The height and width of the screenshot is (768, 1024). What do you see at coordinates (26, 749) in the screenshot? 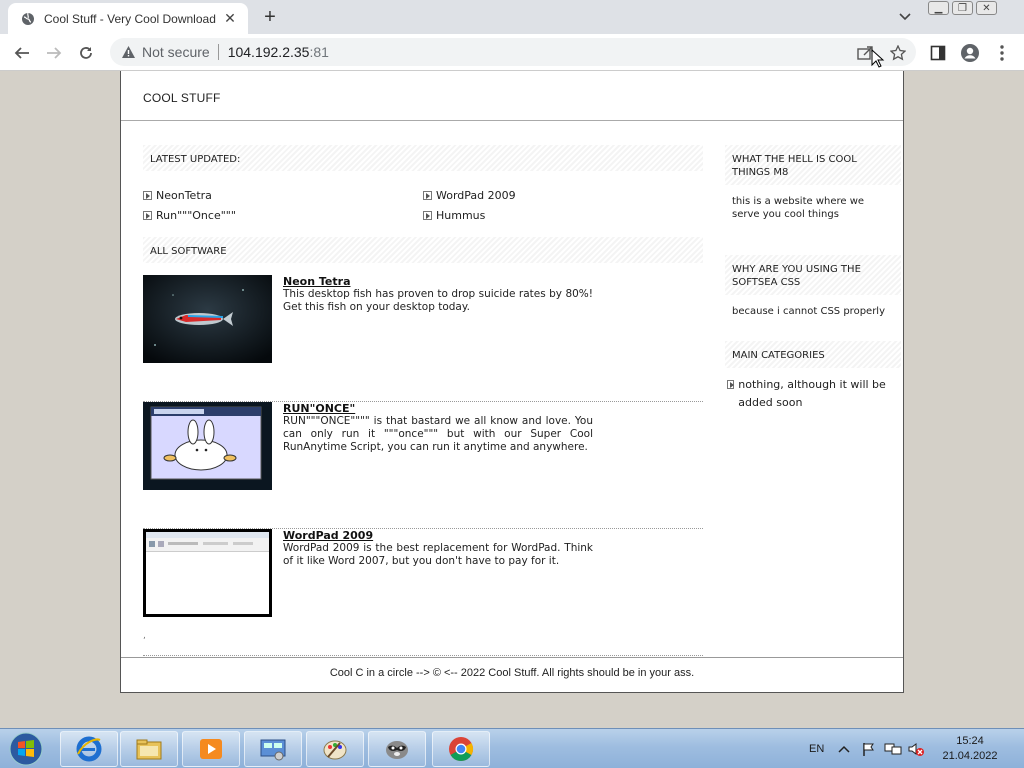
I see `start-button-icon` at bounding box center [26, 749].